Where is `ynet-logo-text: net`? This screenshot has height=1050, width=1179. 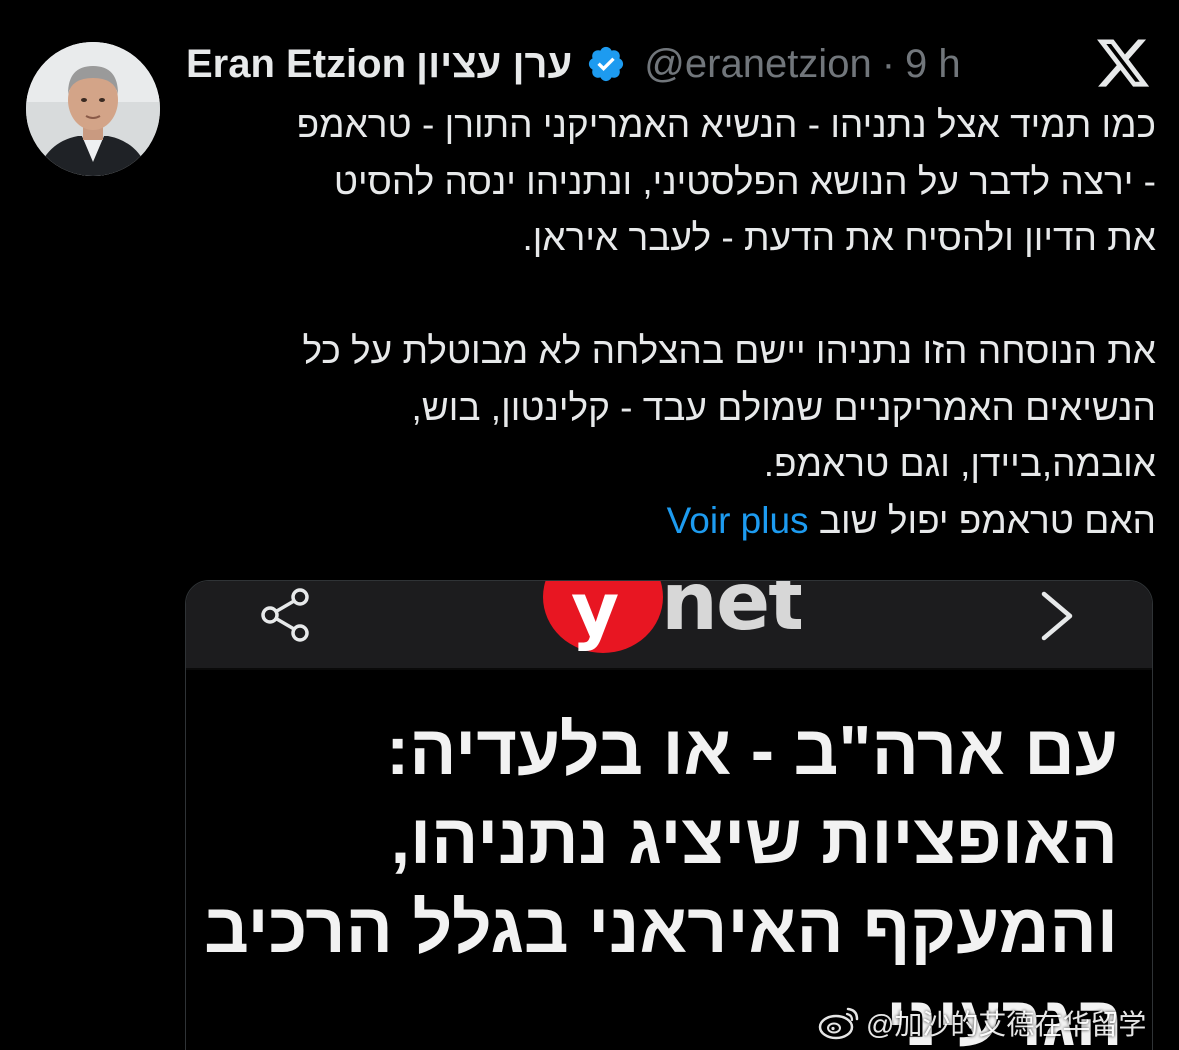
ynet-logo-text: net is located at coordinates (731, 614).